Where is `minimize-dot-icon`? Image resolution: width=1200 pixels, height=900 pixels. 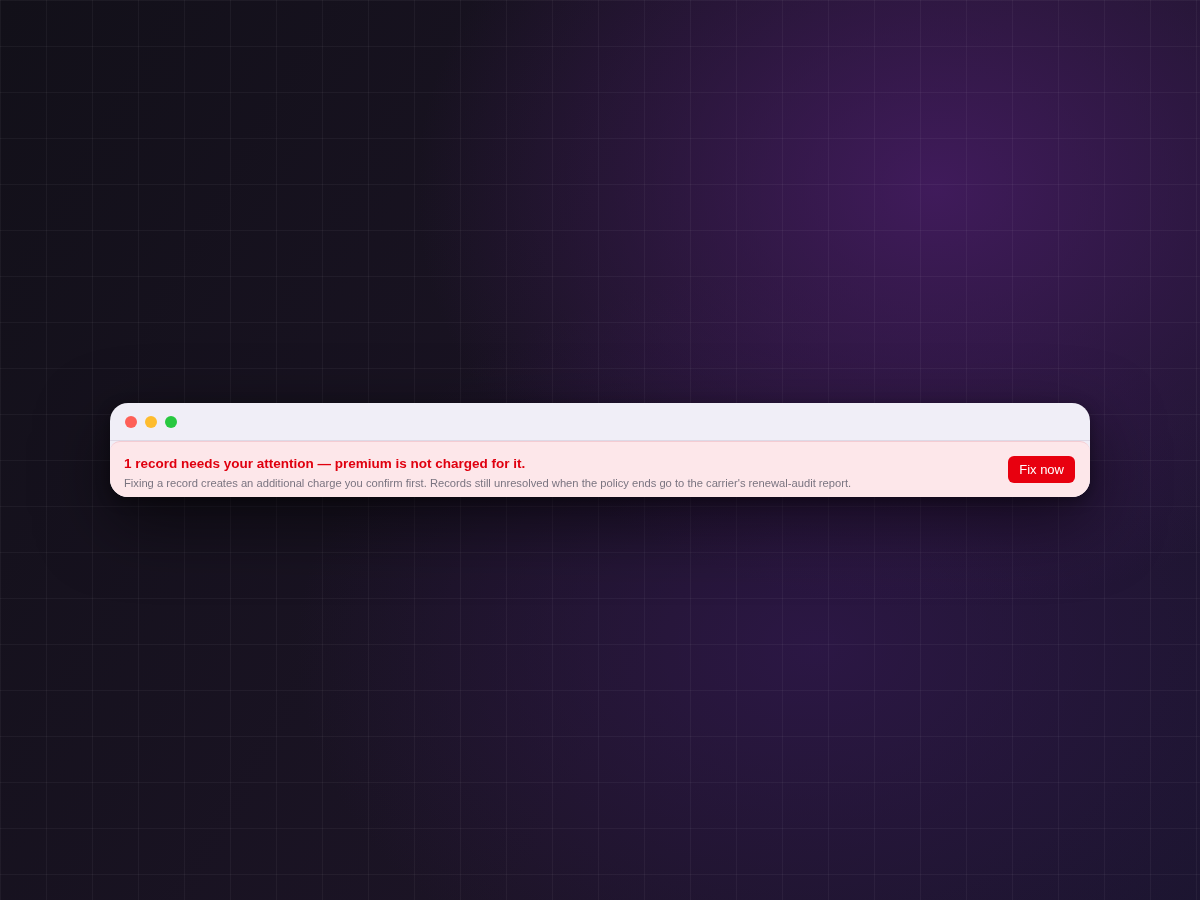 minimize-dot-icon is located at coordinates (151, 421).